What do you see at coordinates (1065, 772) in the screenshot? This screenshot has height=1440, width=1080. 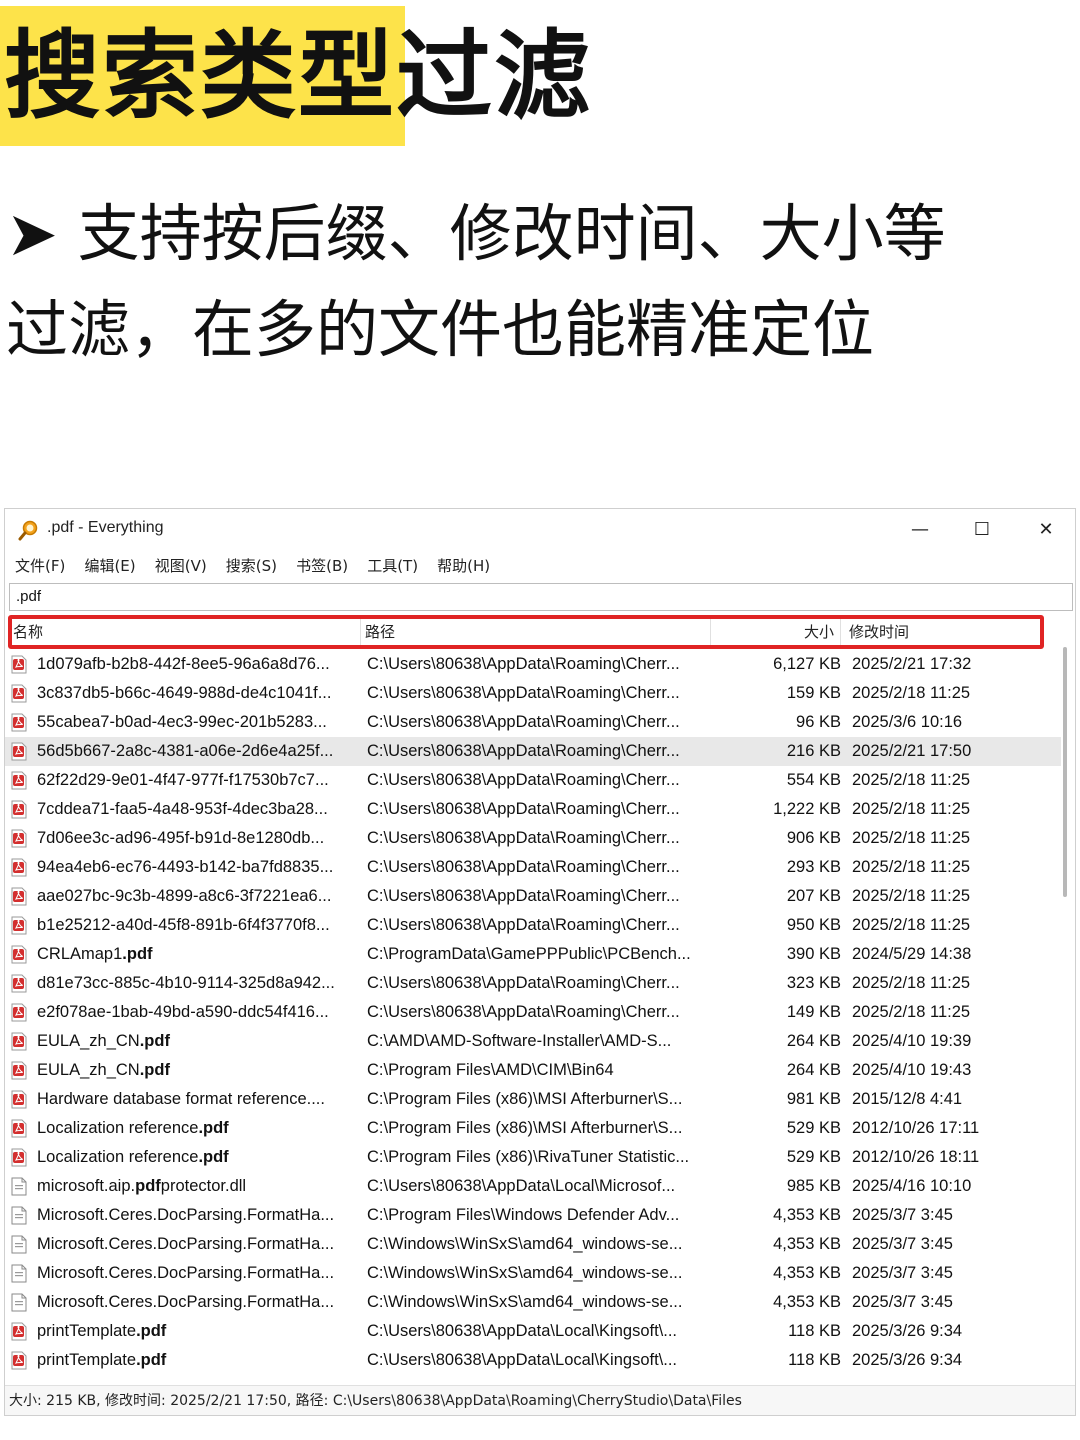 I see `scroll-thumb` at bounding box center [1065, 772].